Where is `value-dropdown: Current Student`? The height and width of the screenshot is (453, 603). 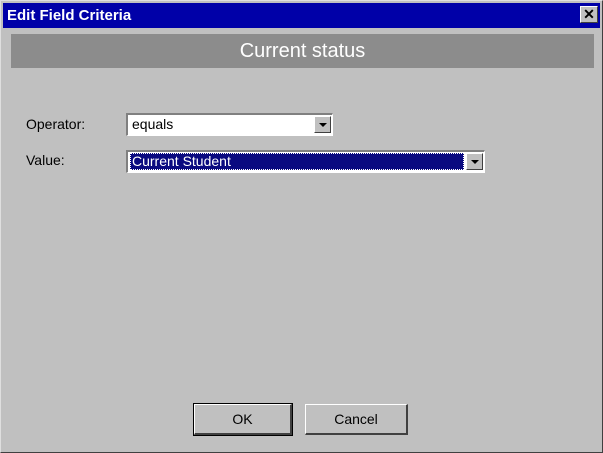 value-dropdown: Current Student is located at coordinates (305, 161).